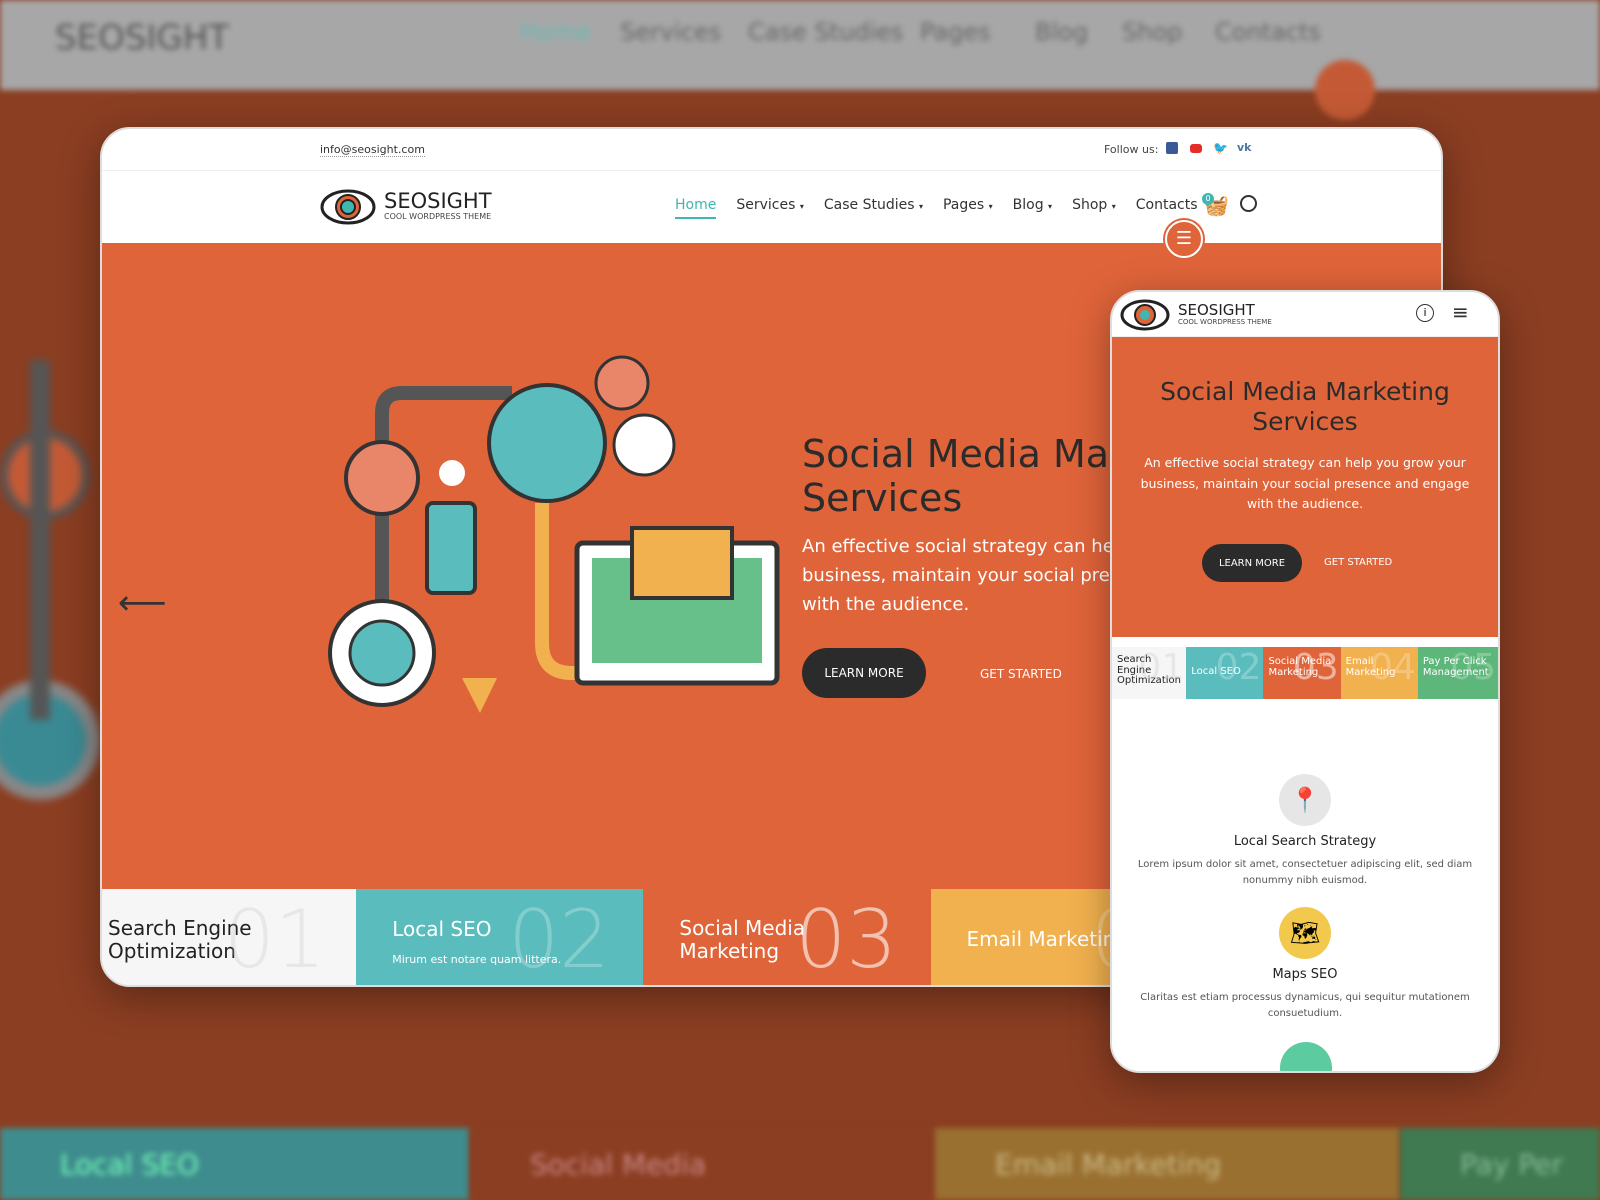 Image resolution: width=1600 pixels, height=1200 pixels. I want to click on background-menu-item: Pages, so click(955, 32).